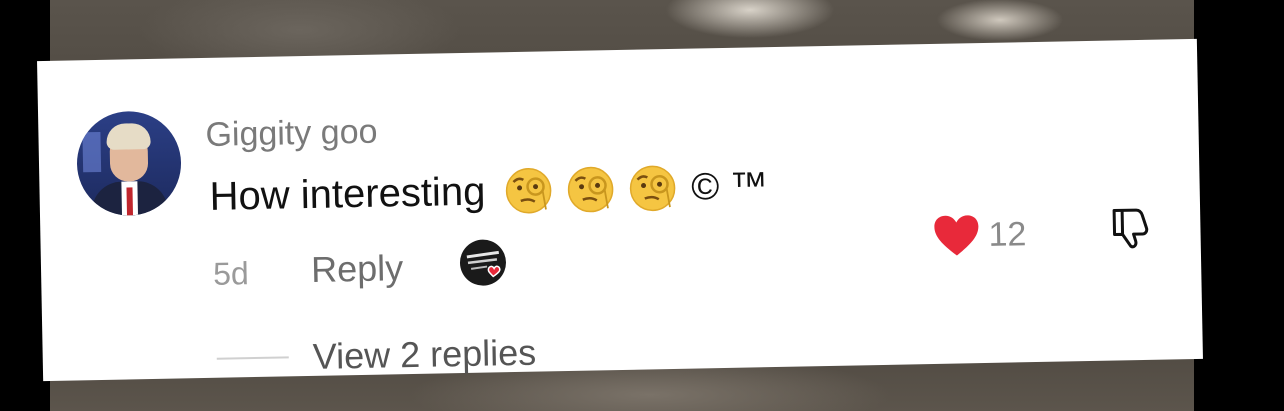  I want to click on view-replies-button: View 2 replies, so click(376, 355).